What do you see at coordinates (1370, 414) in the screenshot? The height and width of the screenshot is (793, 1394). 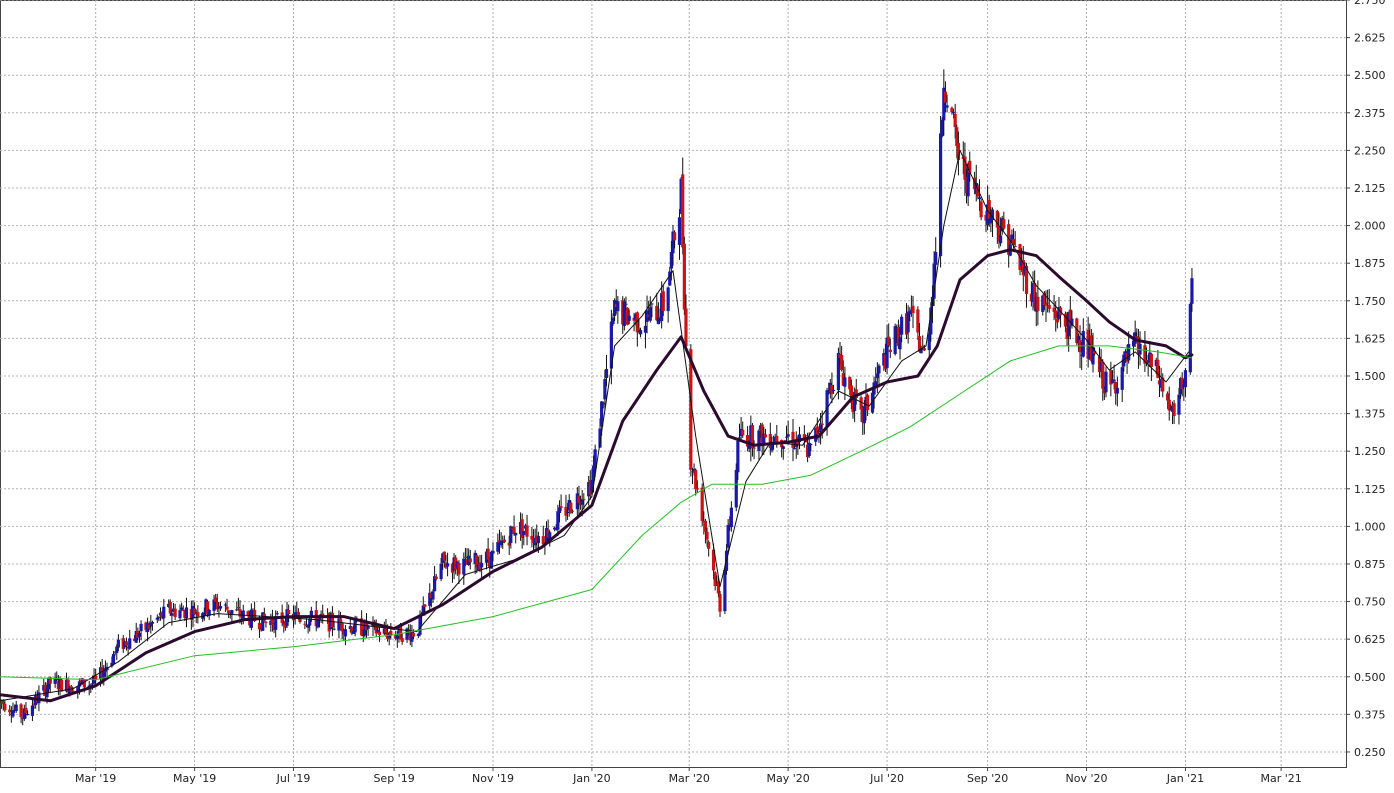 I see `y-tick-label: 1.375` at bounding box center [1370, 414].